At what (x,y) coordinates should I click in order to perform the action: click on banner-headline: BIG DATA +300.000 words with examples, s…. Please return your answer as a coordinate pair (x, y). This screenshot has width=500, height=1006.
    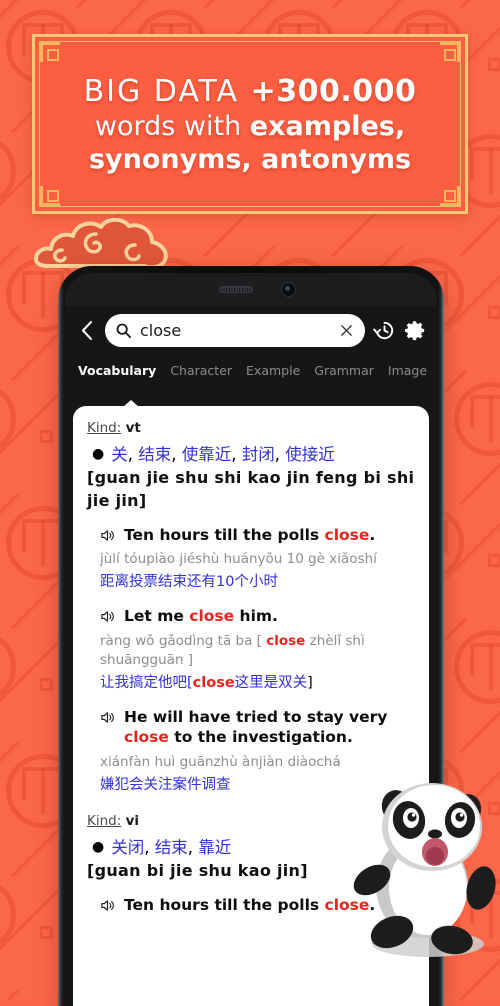
    Looking at the image, I should click on (250, 124).